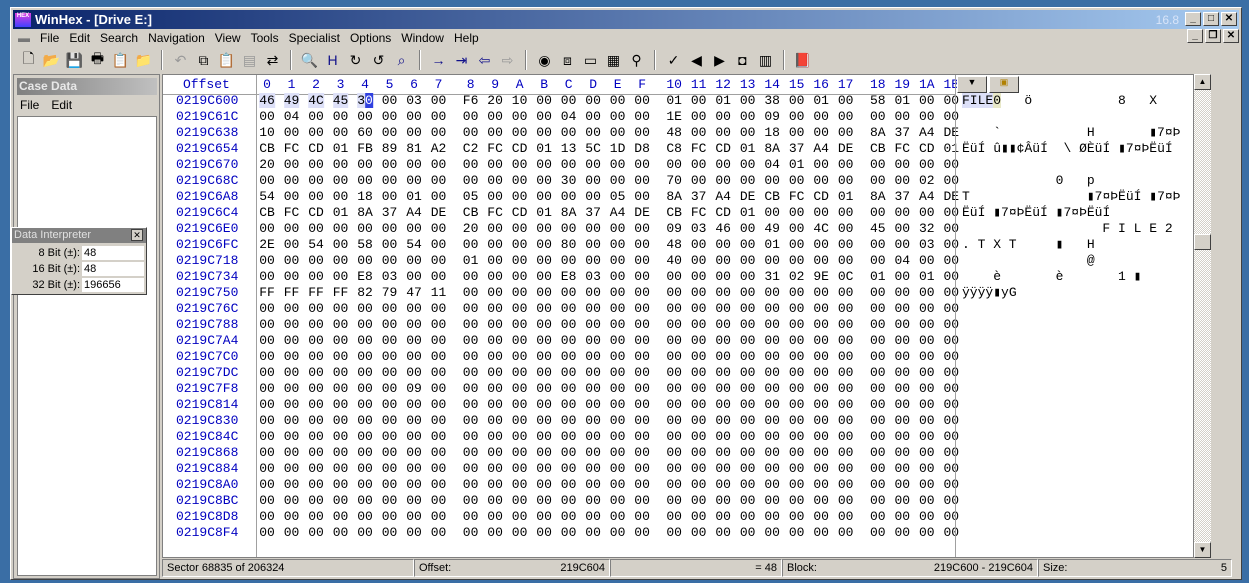 This screenshot has width=1249, height=583. I want to click on print-icon: 🖶, so click(97, 60).